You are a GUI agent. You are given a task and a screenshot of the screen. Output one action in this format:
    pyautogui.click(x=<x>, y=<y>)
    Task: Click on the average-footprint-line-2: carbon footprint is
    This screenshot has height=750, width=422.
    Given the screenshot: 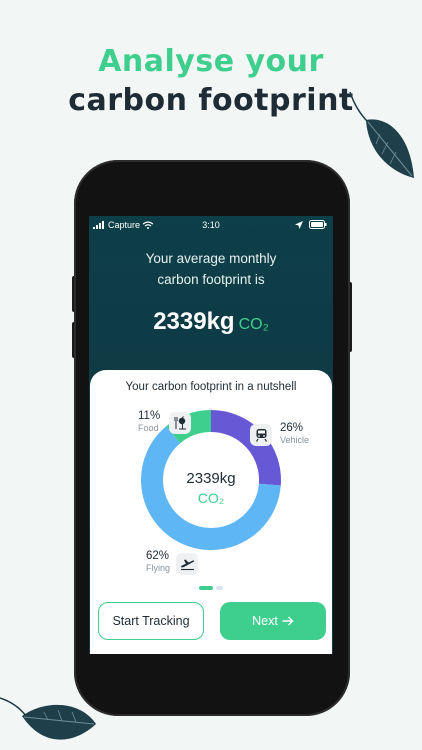 What is the action you would take?
    pyautogui.click(x=211, y=279)
    